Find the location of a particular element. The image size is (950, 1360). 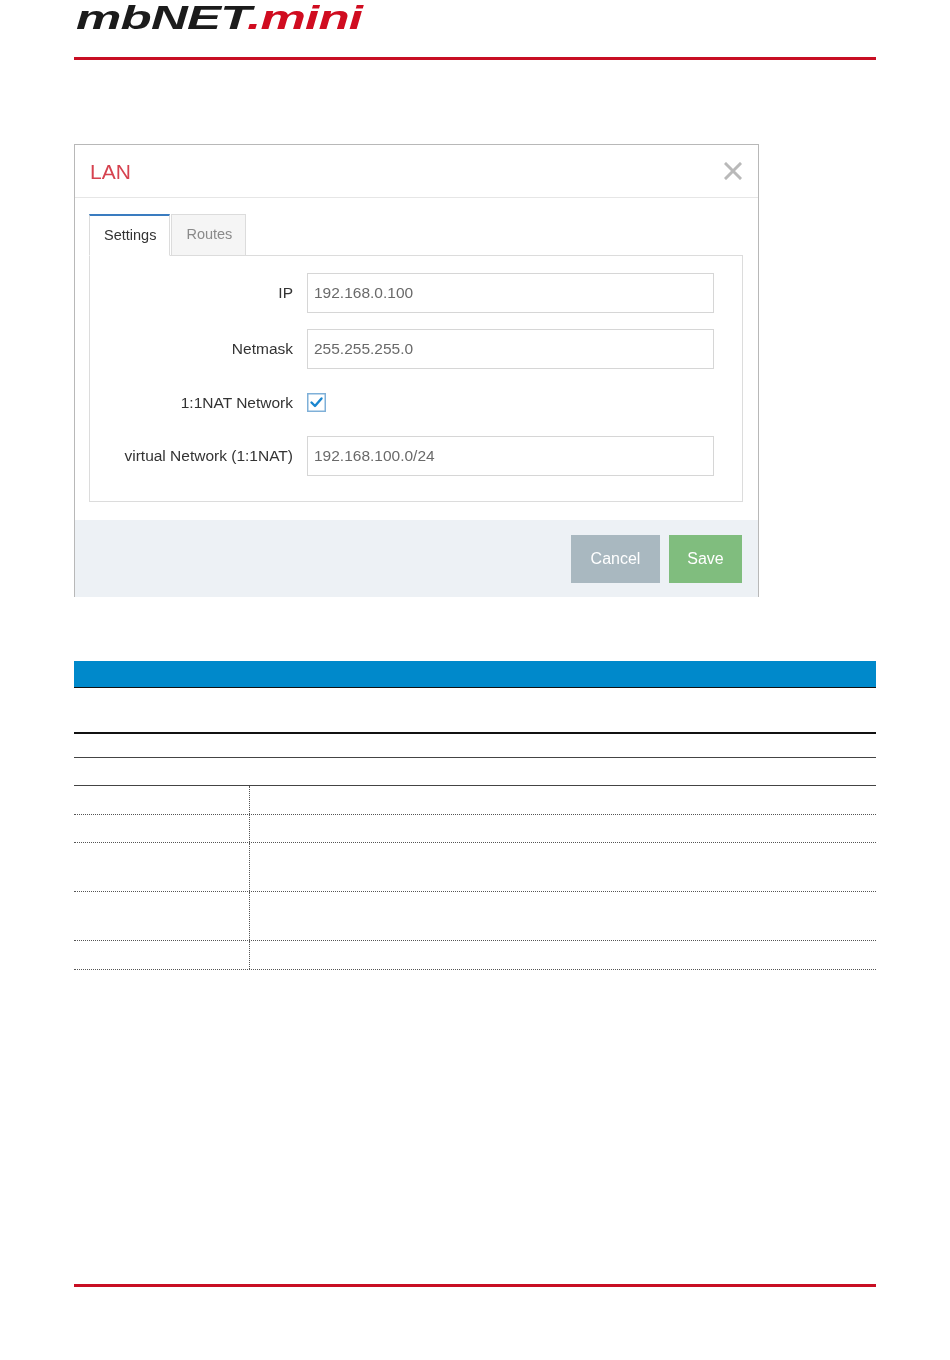

field-label: 1:1NAT Network is located at coordinates (236, 402).